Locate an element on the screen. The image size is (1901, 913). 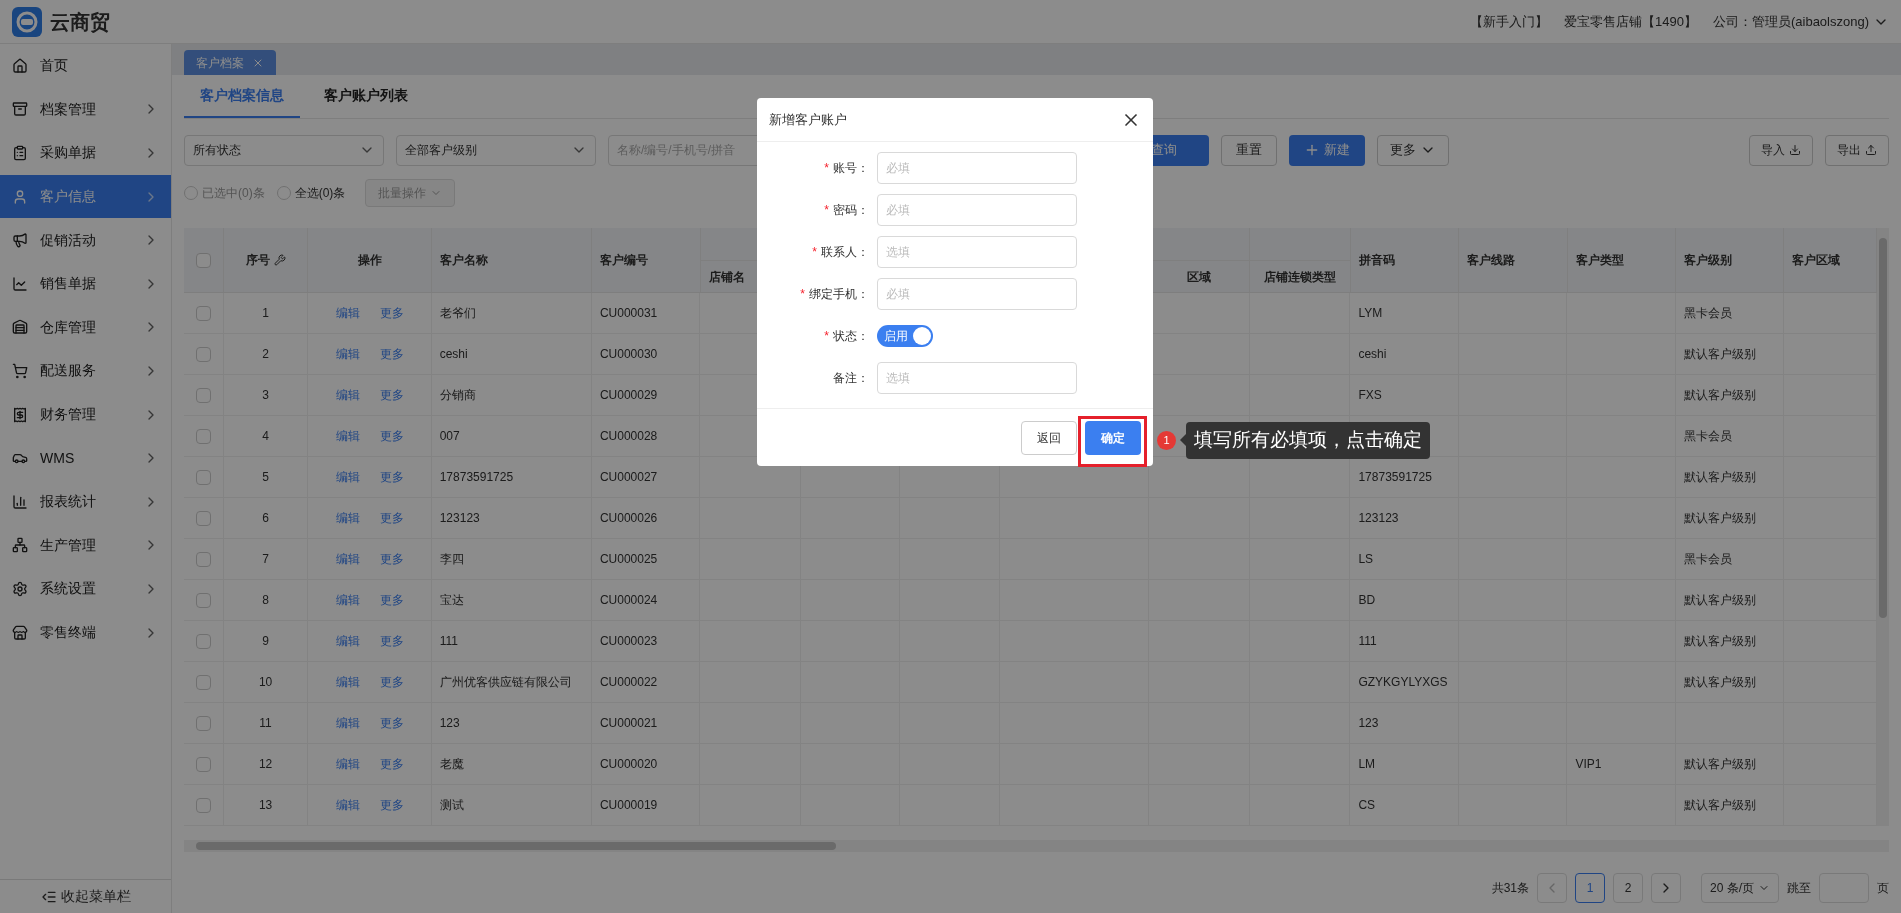
sidebar-item: 档案管理 is located at coordinates (85, 109).